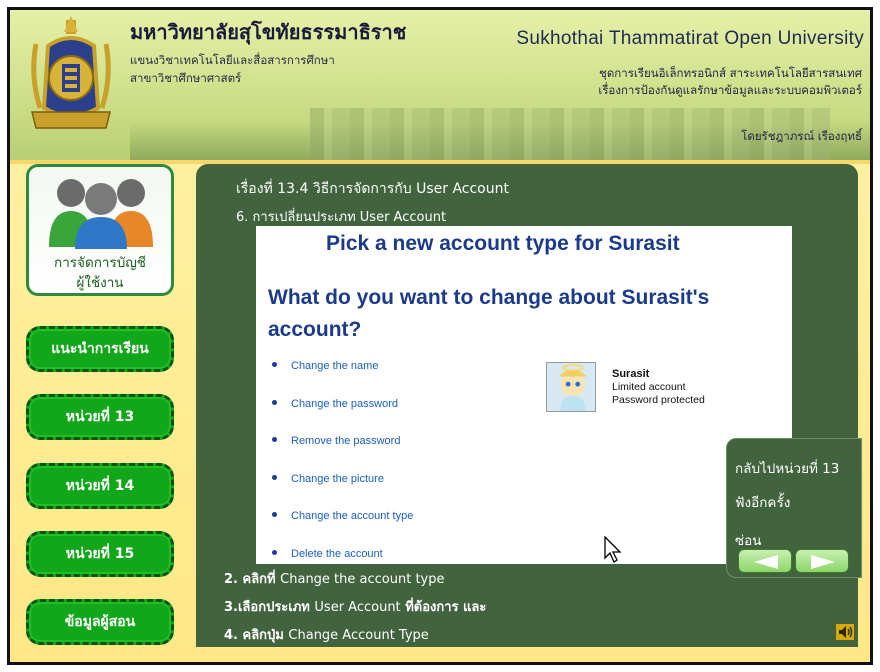 Image resolution: width=880 pixels, height=672 pixels. I want to click on list-item: Change the account type, so click(342, 529).